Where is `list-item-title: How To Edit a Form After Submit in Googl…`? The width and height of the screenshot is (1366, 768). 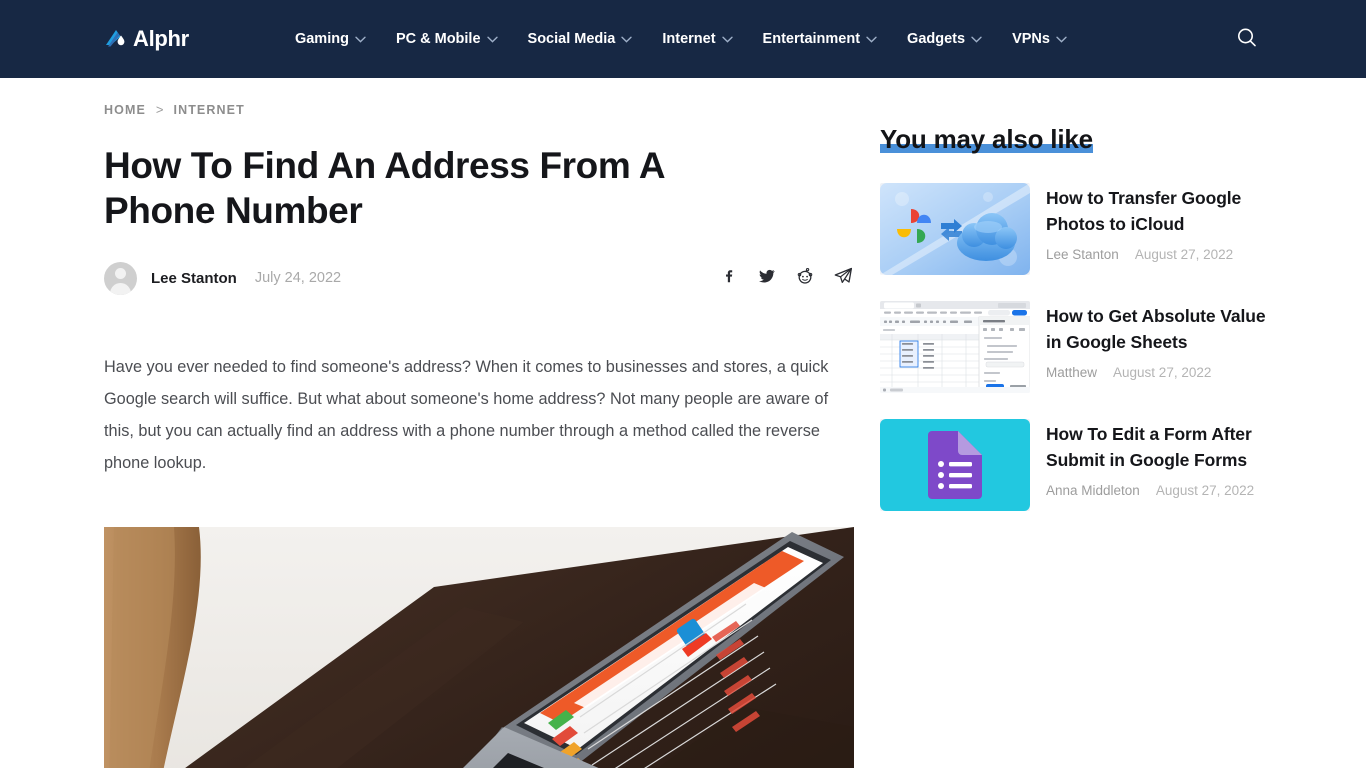 list-item-title: How To Edit a Form After Submit in Googl… is located at coordinates (1149, 447).